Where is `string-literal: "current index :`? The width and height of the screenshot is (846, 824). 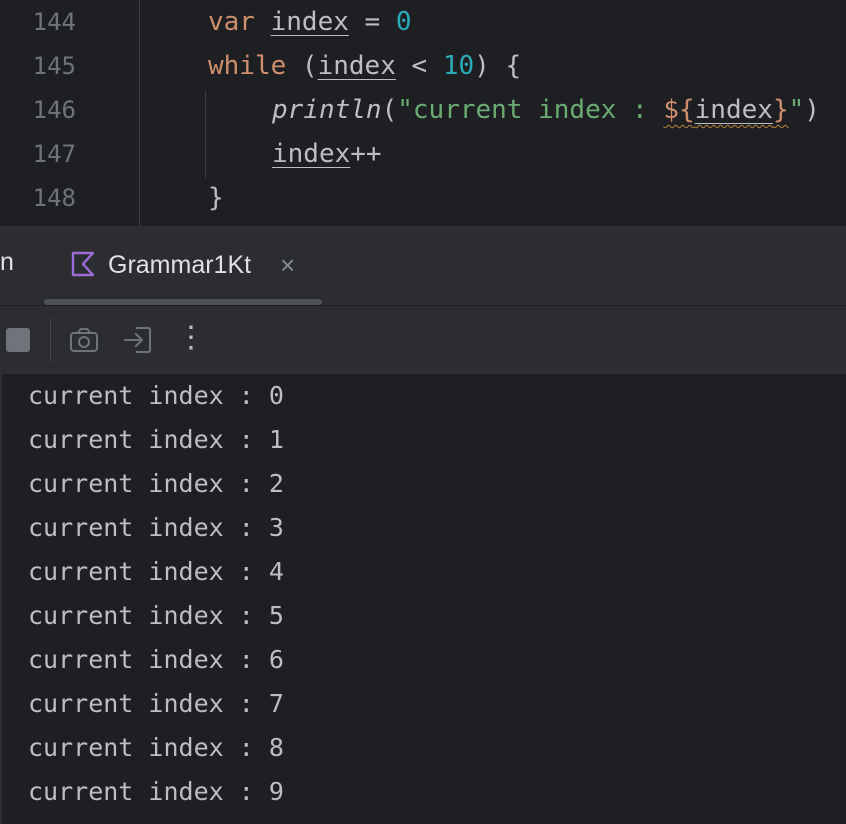 string-literal: "current index : is located at coordinates (530, 110).